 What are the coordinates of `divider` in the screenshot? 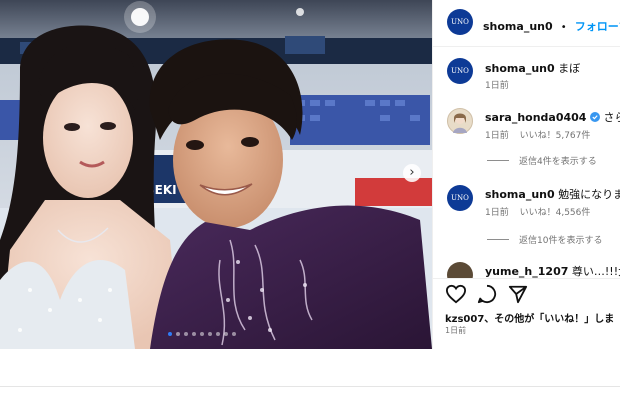 It's located at (310, 386).